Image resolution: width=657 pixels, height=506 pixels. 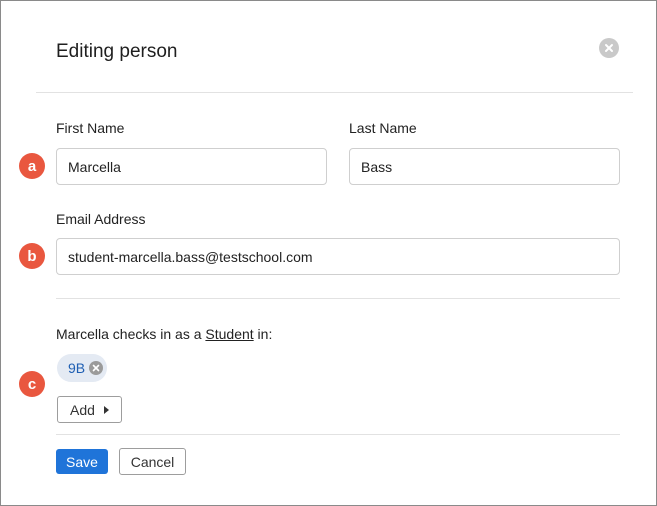 I want to click on email-field, so click(x=338, y=256).